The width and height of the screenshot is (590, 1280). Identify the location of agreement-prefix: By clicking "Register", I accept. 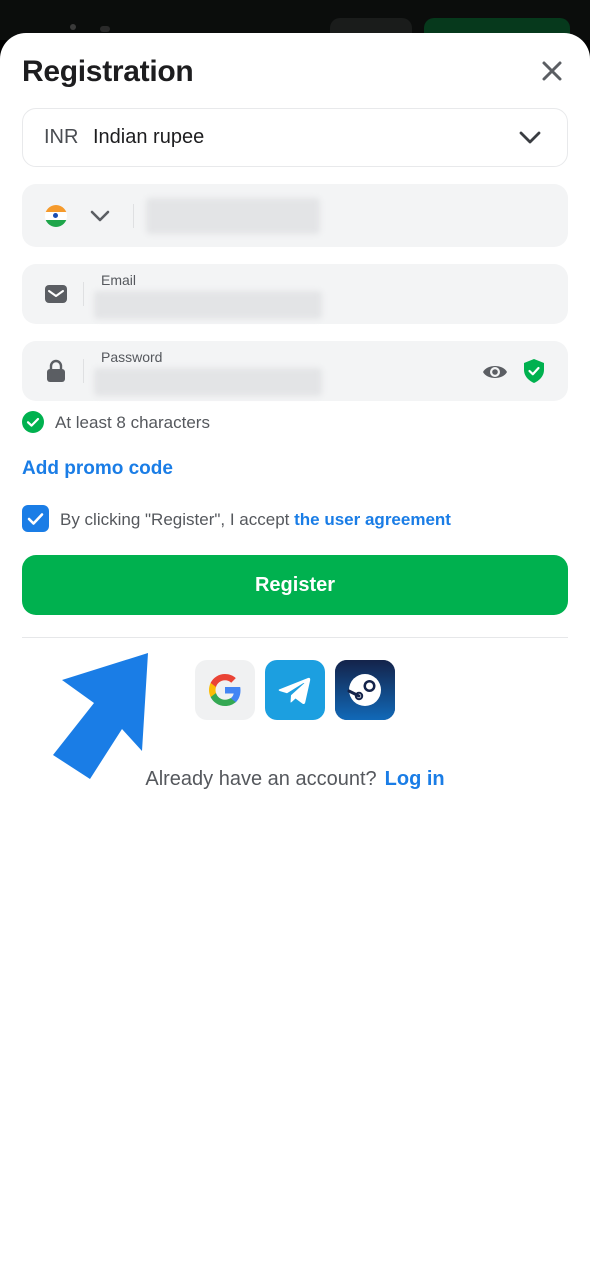
(175, 519).